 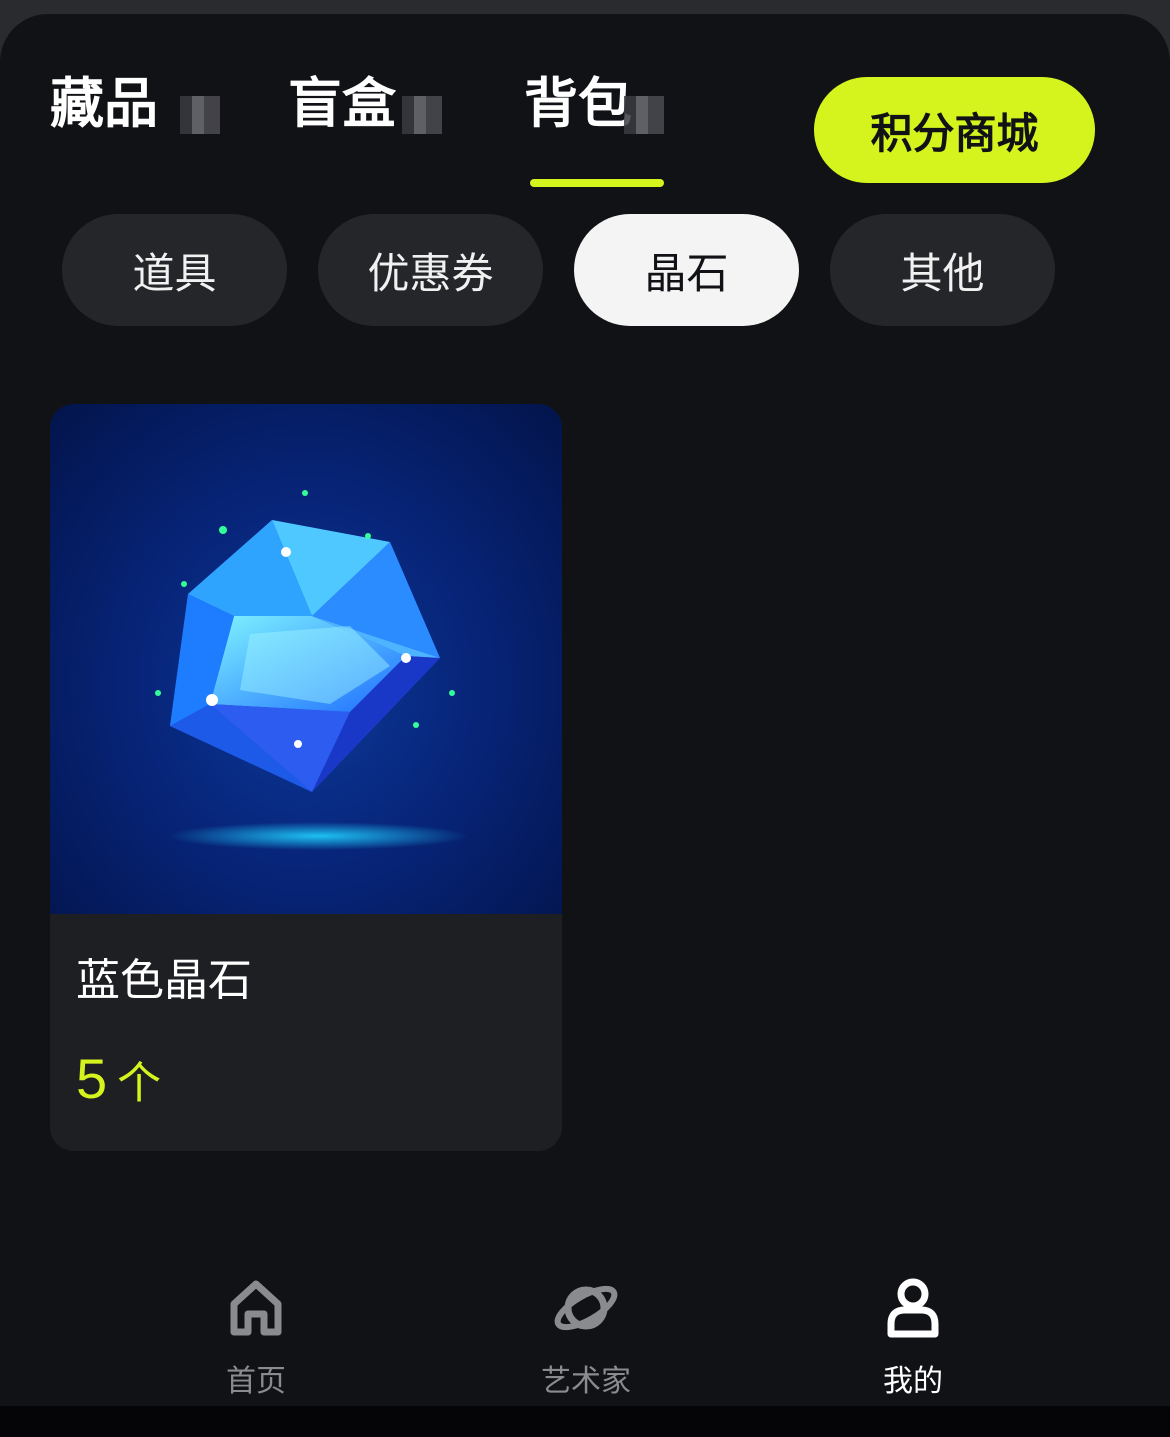 What do you see at coordinates (256, 1308) in the screenshot?
I see `home-icon` at bounding box center [256, 1308].